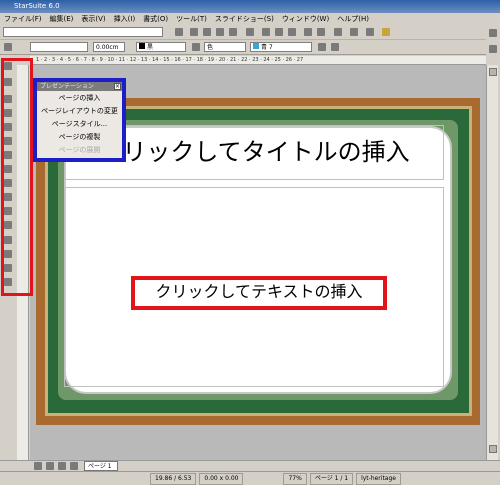 This screenshot has height=485, width=500. What do you see at coordinates (250, 6) in the screenshot?
I see `window-titlebar: StarSuite 6.0` at bounding box center [250, 6].